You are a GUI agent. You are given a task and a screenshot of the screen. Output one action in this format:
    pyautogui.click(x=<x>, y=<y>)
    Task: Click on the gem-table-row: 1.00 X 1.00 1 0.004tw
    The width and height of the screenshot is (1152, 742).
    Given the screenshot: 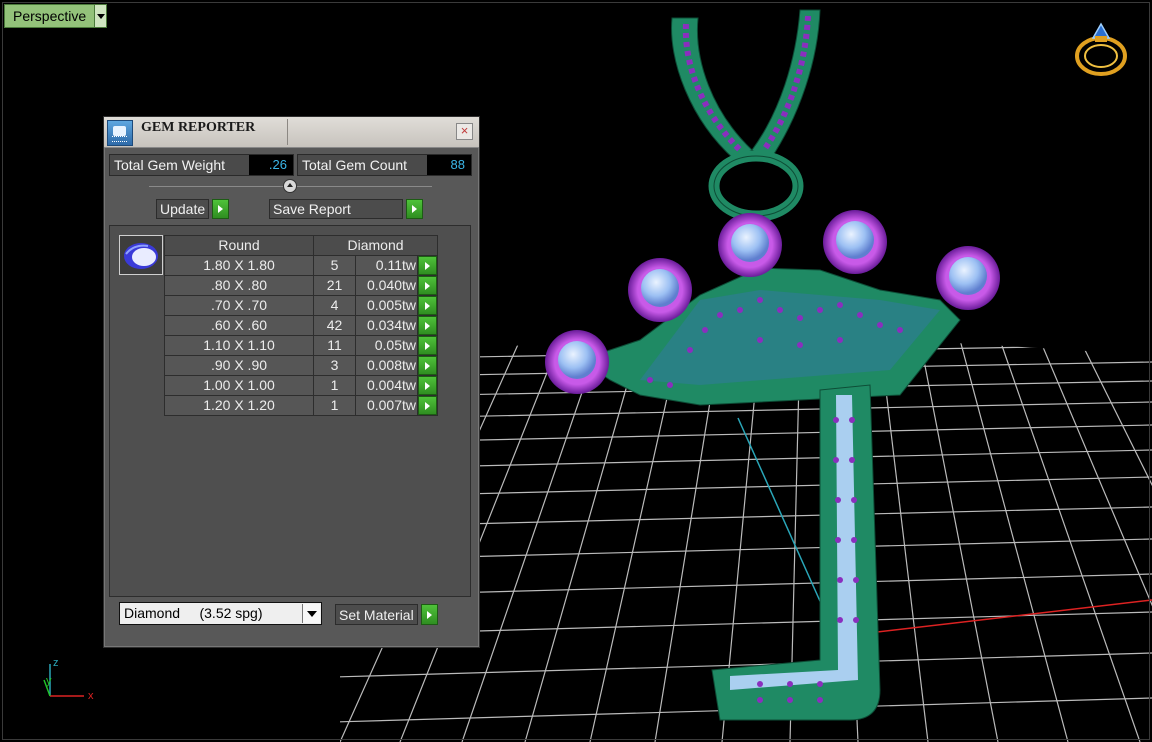 What is the action you would take?
    pyautogui.click(x=301, y=385)
    